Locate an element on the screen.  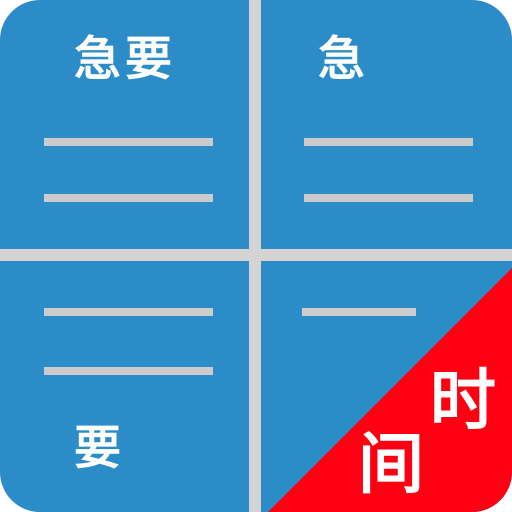
corner-label-time-2: 间 is located at coordinates (391, 464).